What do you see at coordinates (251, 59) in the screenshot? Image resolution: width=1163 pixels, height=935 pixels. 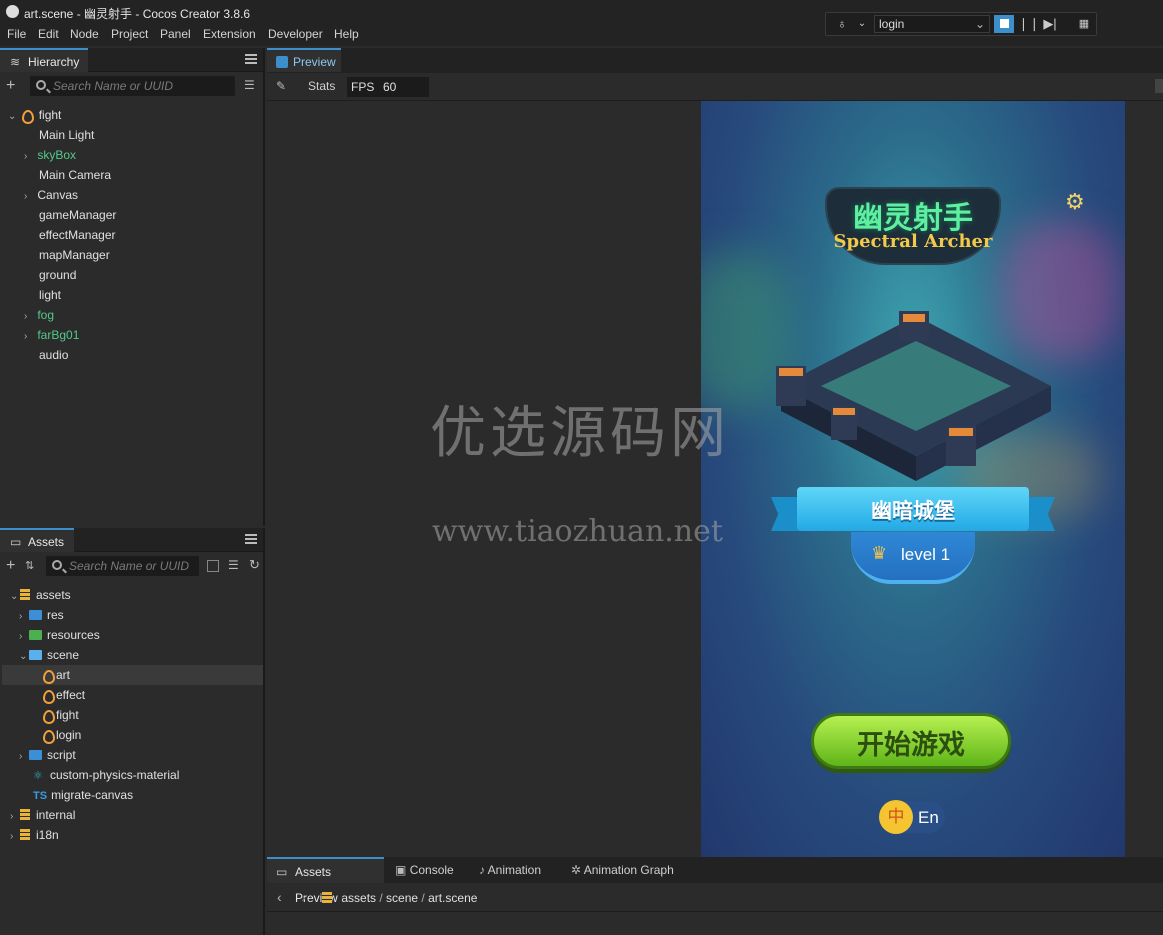 I see `hierarchy-menu-icon` at bounding box center [251, 59].